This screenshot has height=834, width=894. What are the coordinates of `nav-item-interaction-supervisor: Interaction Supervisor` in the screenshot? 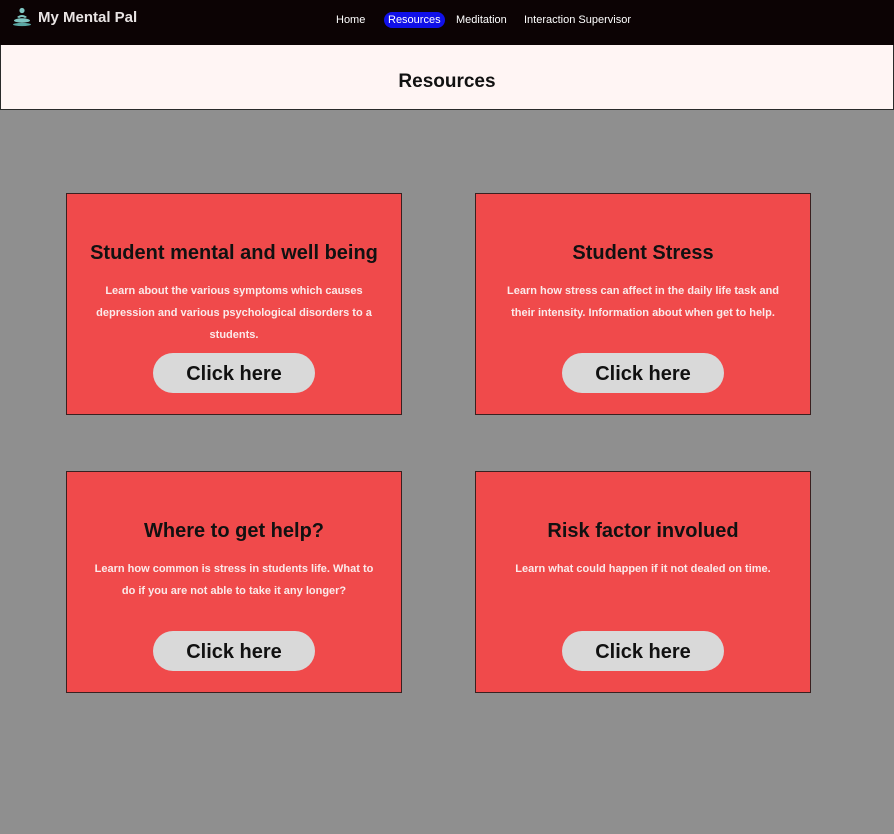 It's located at (577, 20).